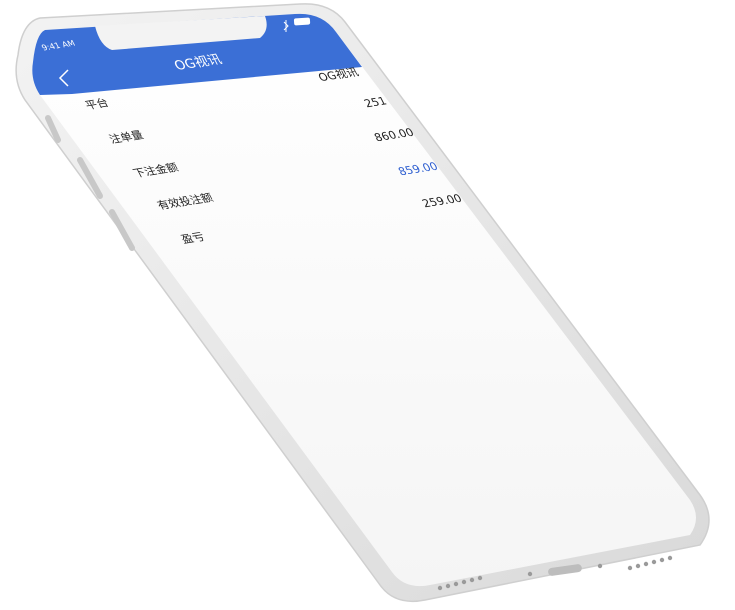  Describe the element at coordinates (302, 21) in the screenshot. I see `battery-icon` at that location.